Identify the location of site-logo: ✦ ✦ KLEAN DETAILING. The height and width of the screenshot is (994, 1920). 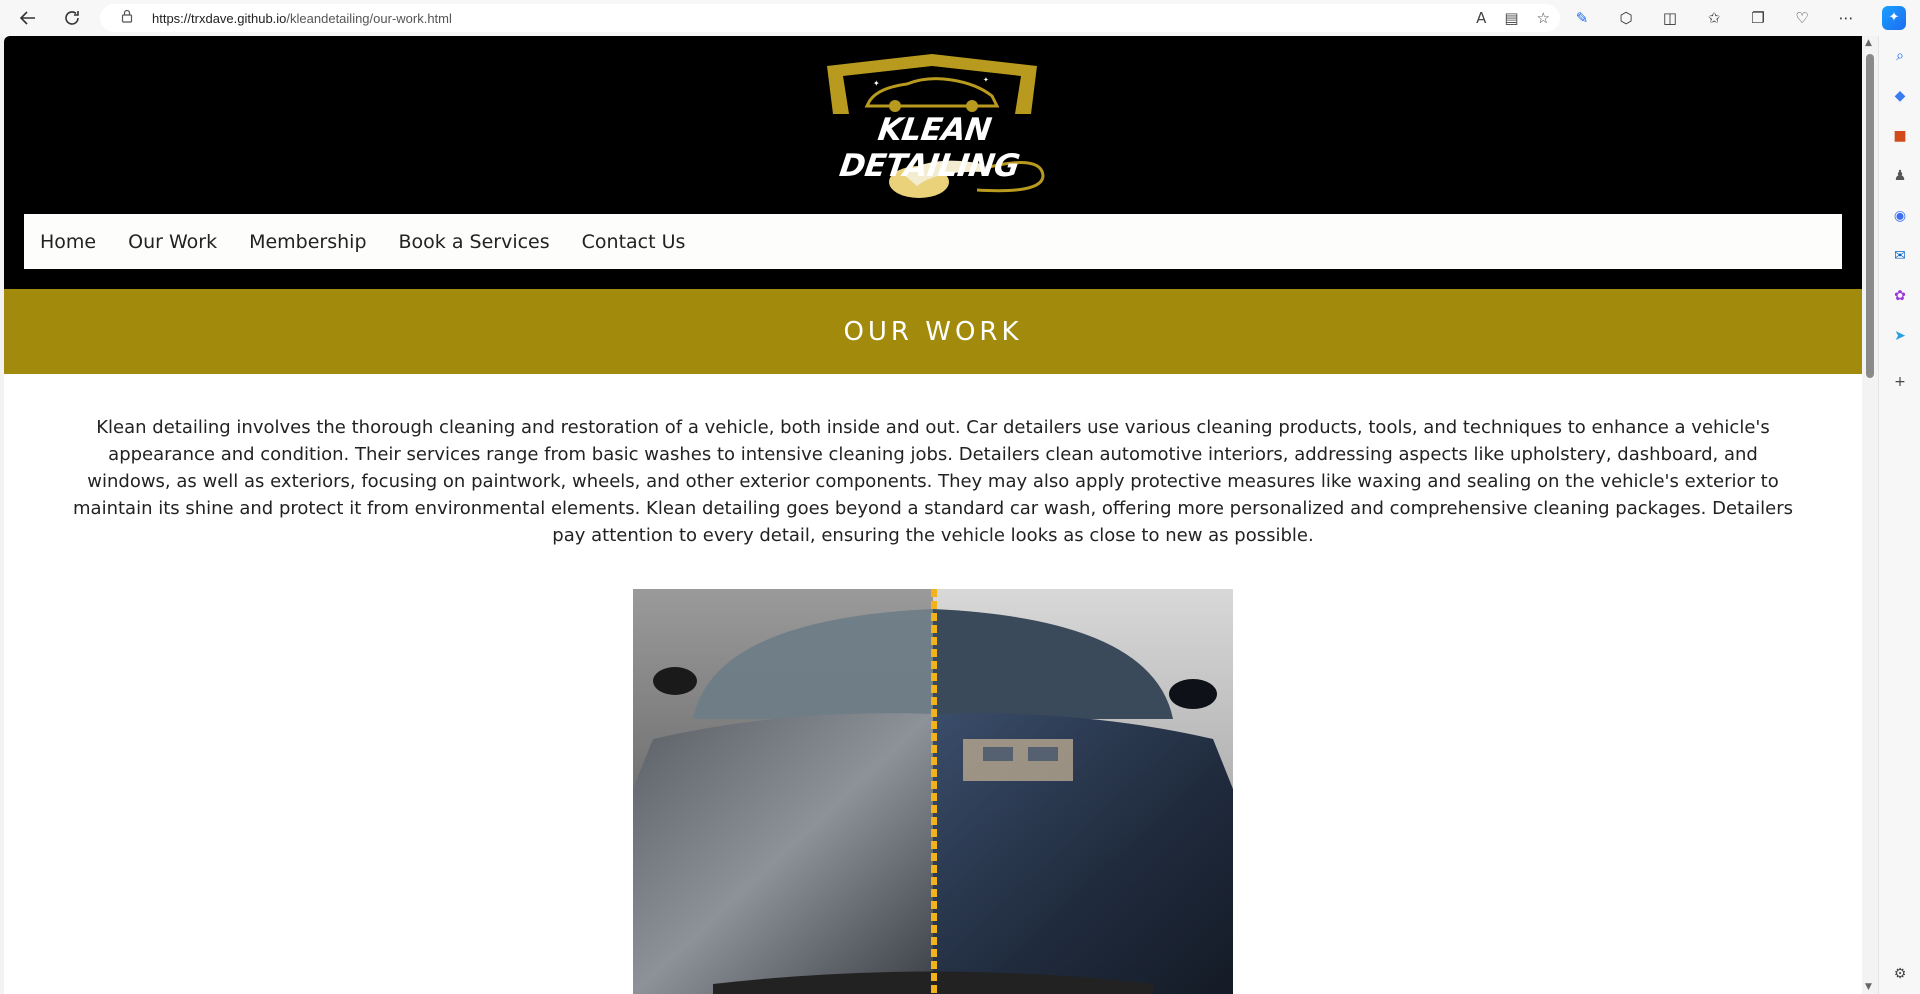
(932, 129).